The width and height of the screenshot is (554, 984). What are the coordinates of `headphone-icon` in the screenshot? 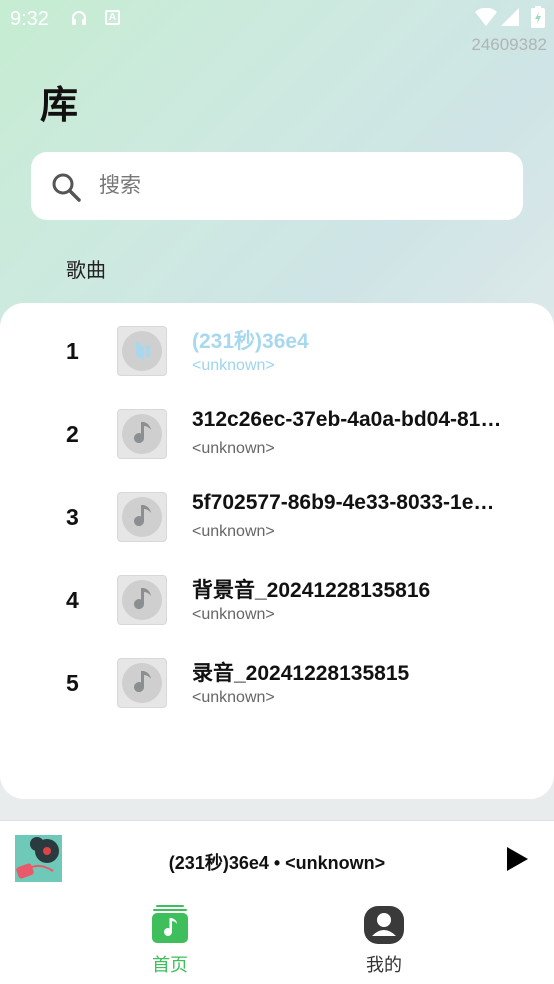 It's located at (79, 18).